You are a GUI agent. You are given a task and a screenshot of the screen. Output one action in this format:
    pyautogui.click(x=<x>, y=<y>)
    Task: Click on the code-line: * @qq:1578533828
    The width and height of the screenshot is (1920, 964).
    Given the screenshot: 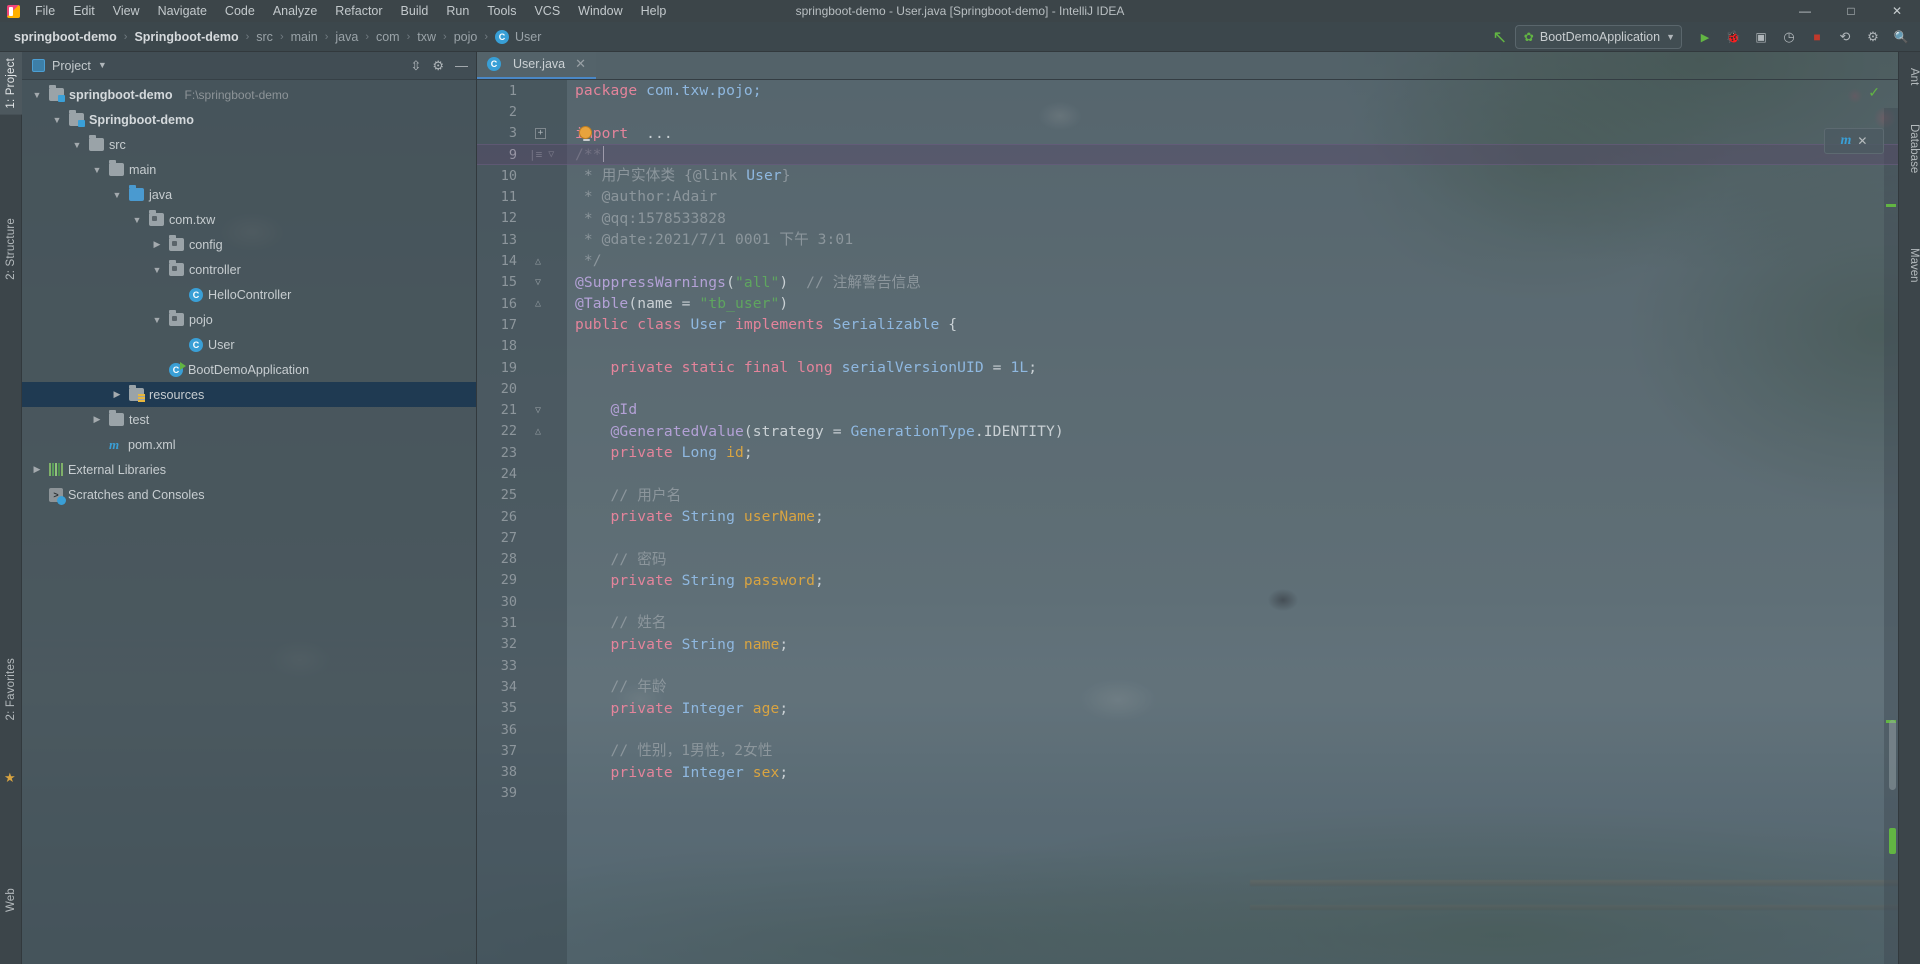 What is the action you would take?
    pyautogui.click(x=1232, y=218)
    